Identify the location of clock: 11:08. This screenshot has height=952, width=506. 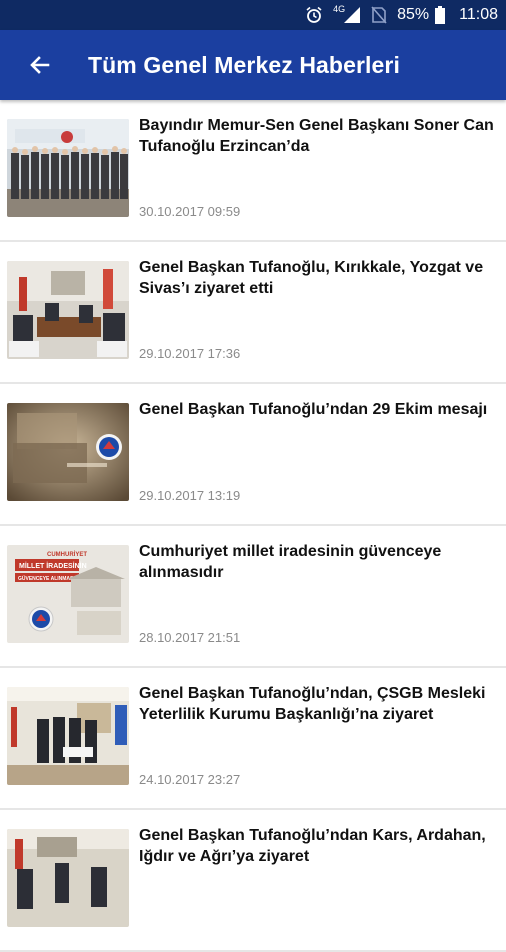
(478, 14).